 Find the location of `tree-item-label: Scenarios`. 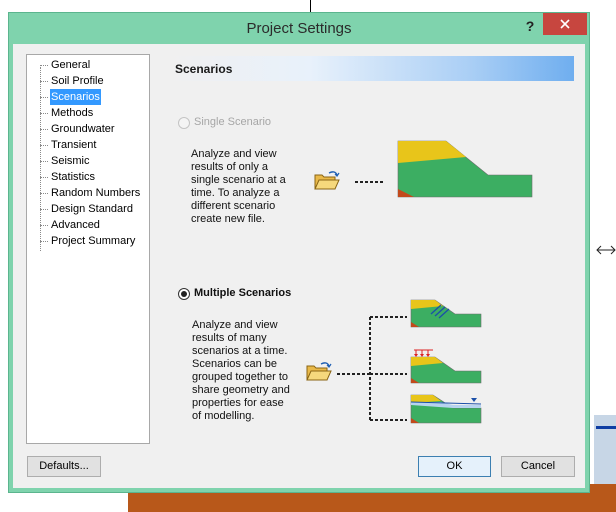

tree-item-label: Scenarios is located at coordinates (75, 97).